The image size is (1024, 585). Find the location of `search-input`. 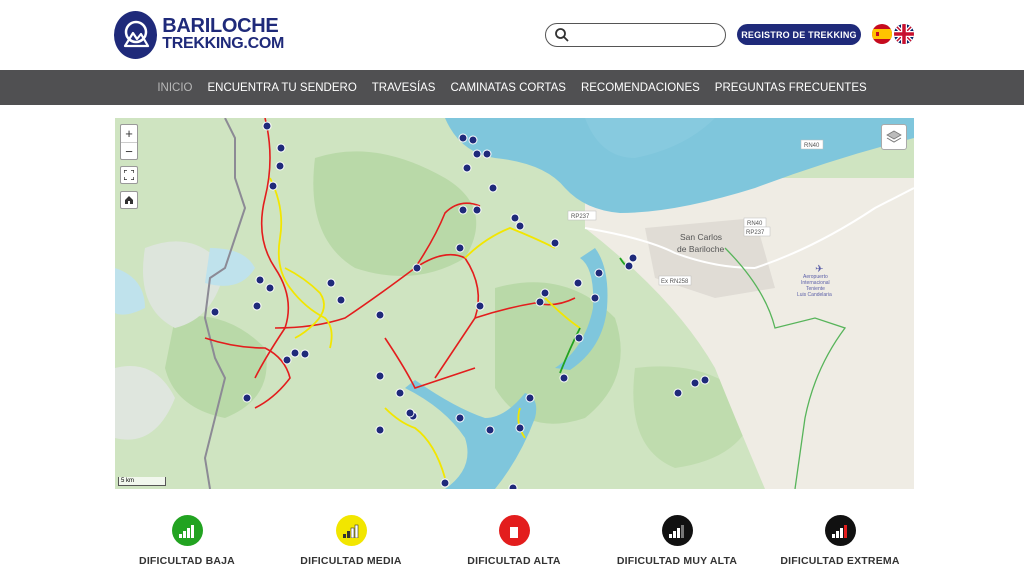

search-input is located at coordinates (646, 35).